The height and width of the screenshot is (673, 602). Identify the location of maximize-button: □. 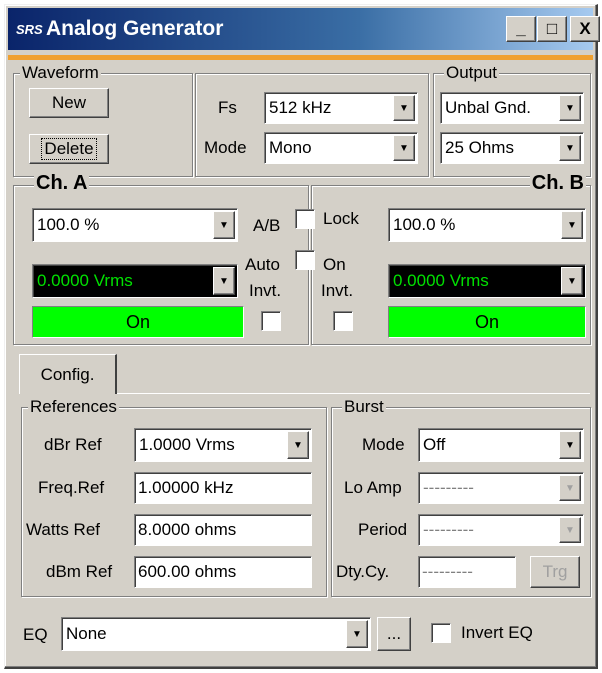
(552, 29).